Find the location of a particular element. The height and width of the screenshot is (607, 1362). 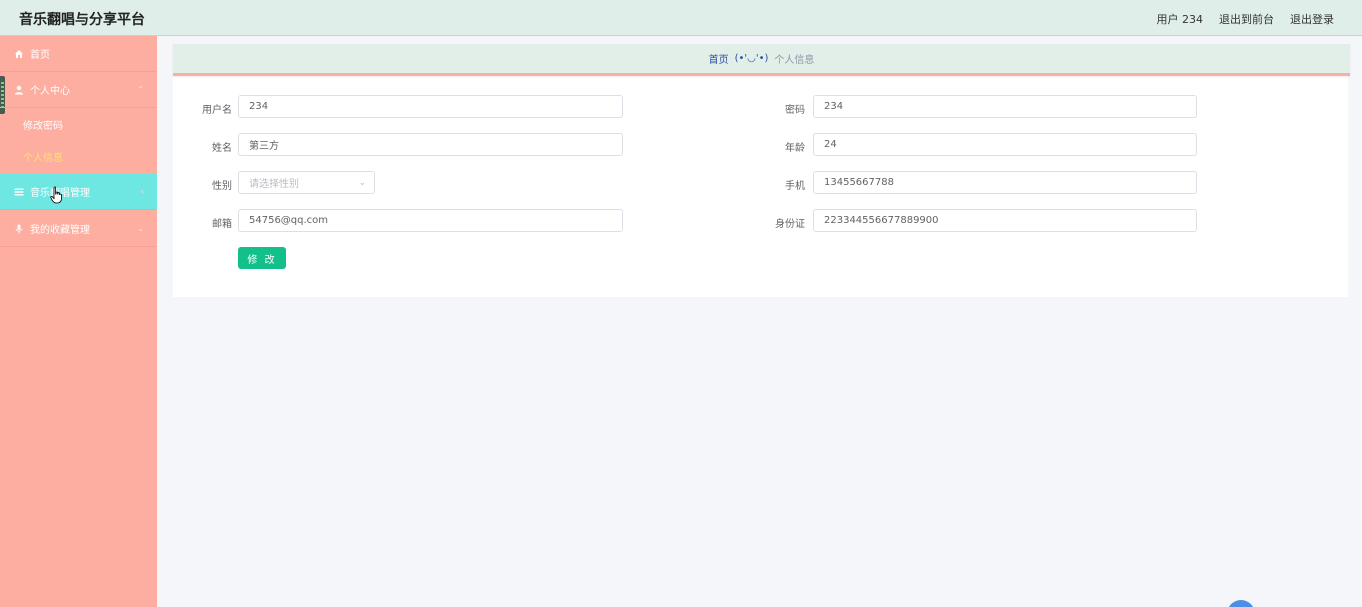

email-field: 54756@qq.com is located at coordinates (430, 220).